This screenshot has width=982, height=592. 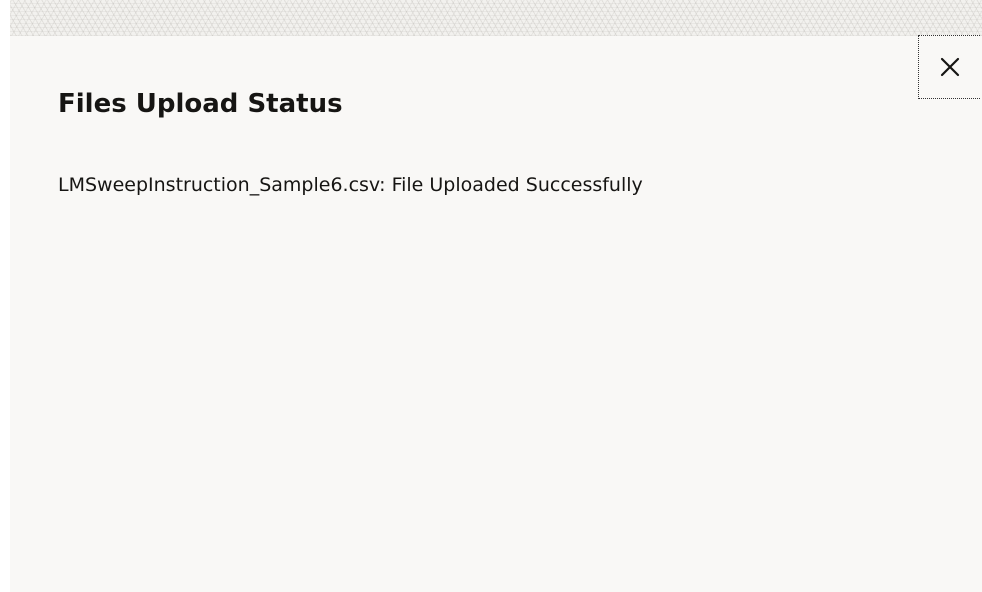 I want to click on close-icon, so click(x=950, y=67).